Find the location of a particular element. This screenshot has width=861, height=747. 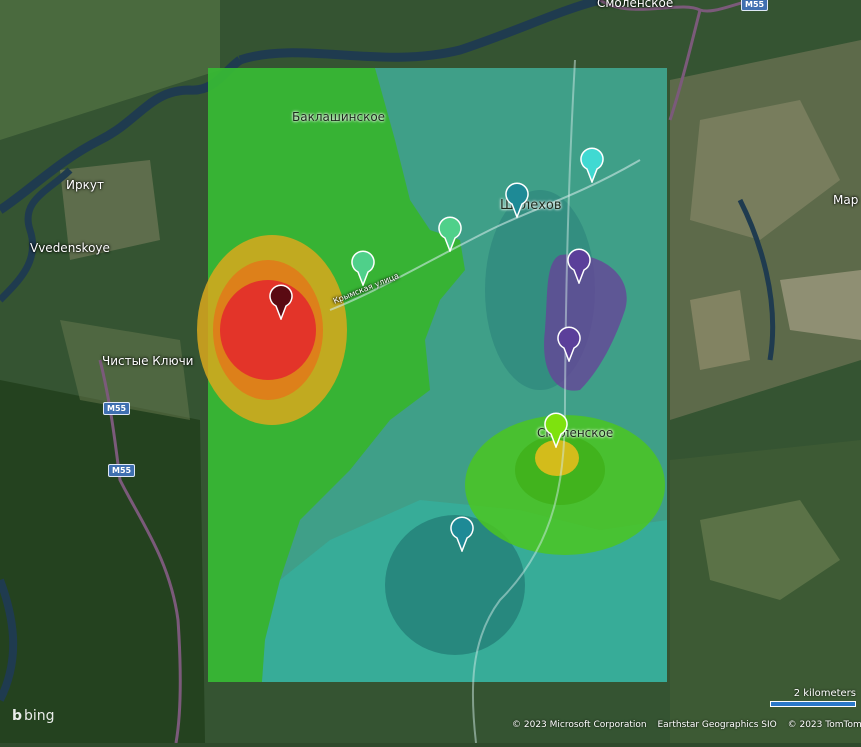

place-label-vvedenskoye: Vvedenskoye is located at coordinates (70, 248).